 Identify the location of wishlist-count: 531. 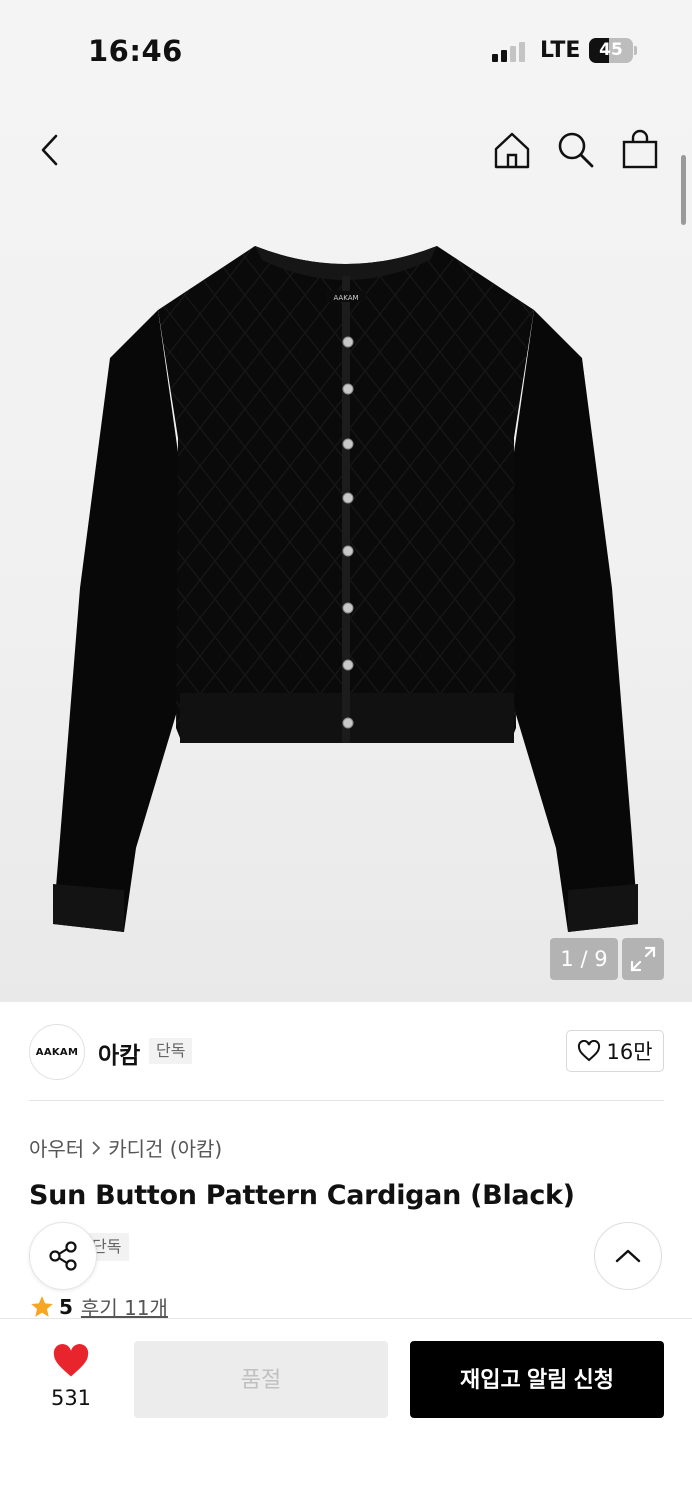
(71, 1398).